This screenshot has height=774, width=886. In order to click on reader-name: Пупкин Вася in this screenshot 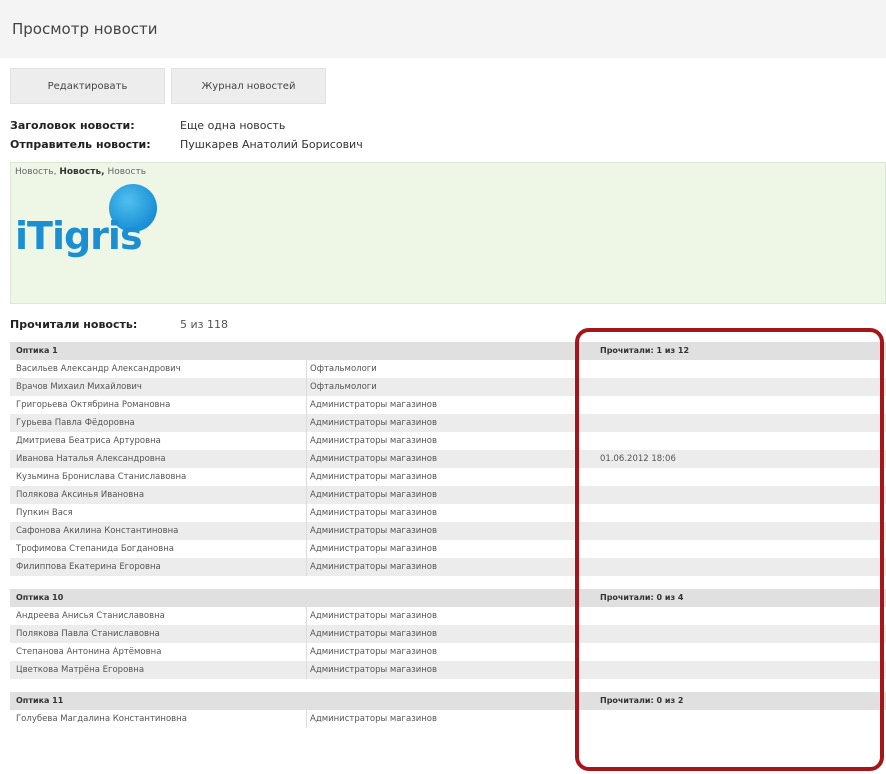, I will do `click(44, 513)`.